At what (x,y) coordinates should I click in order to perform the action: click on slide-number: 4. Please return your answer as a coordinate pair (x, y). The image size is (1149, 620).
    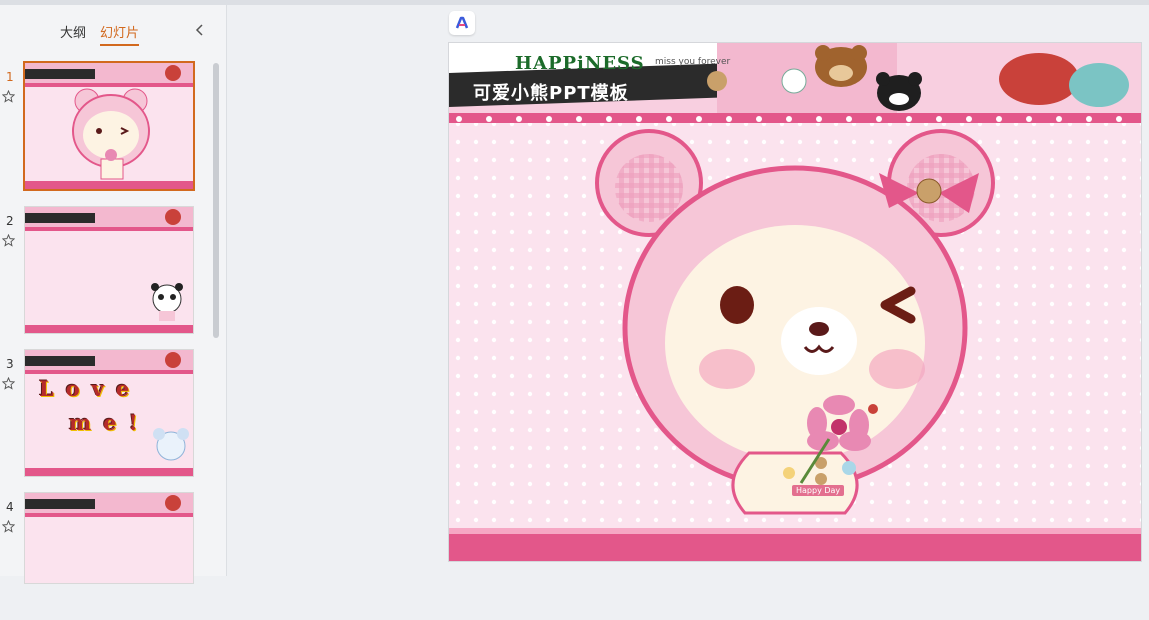
    Looking at the image, I should click on (10, 507).